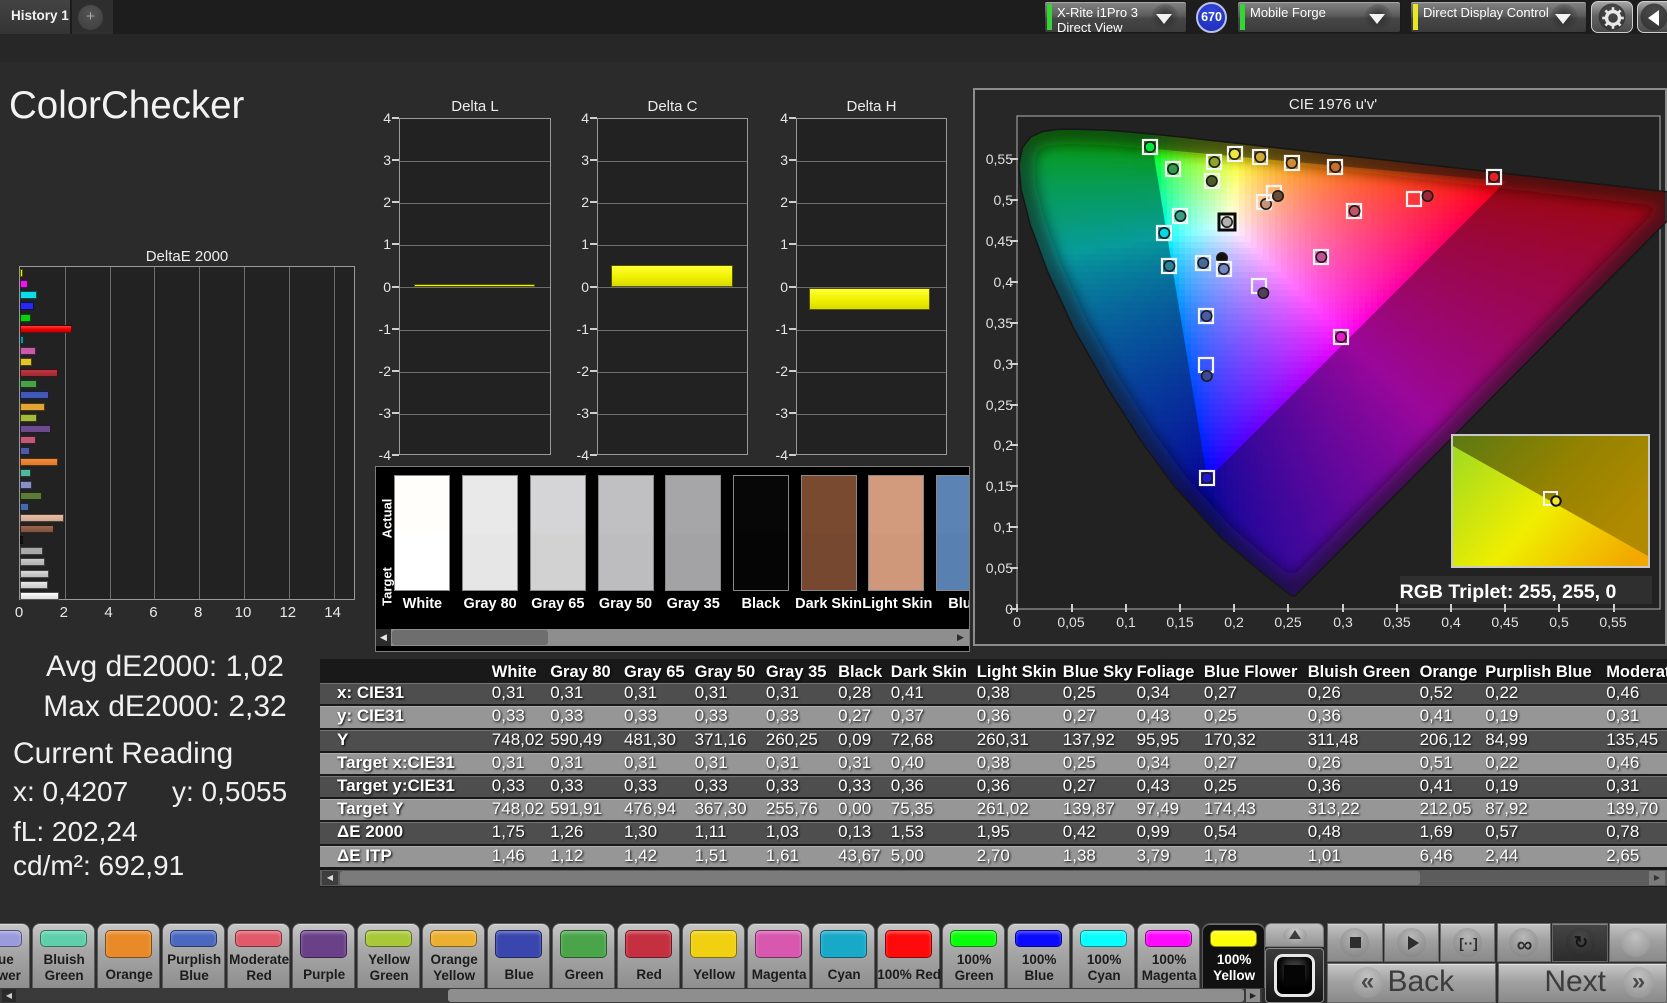  Describe the element at coordinates (1126, 622) in the screenshot. I see `svg-text: 0,1` at that location.